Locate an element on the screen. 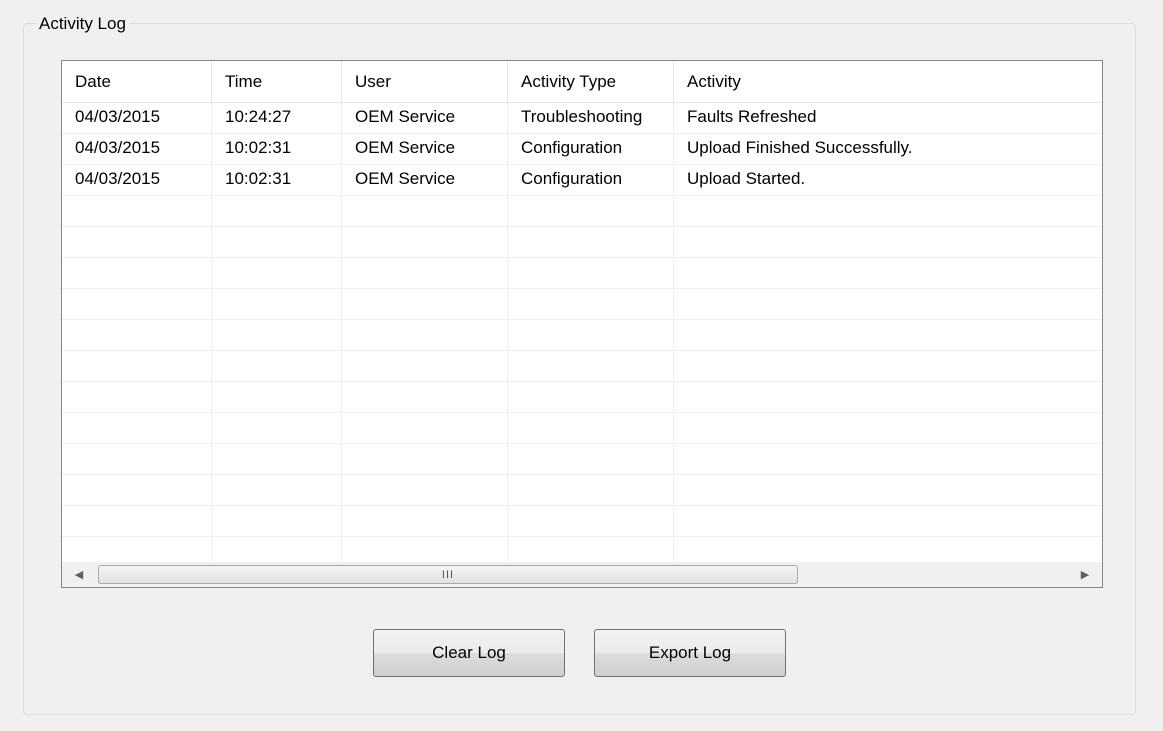 The width and height of the screenshot is (1163, 731). column-header-activity: Activity is located at coordinates (888, 81).